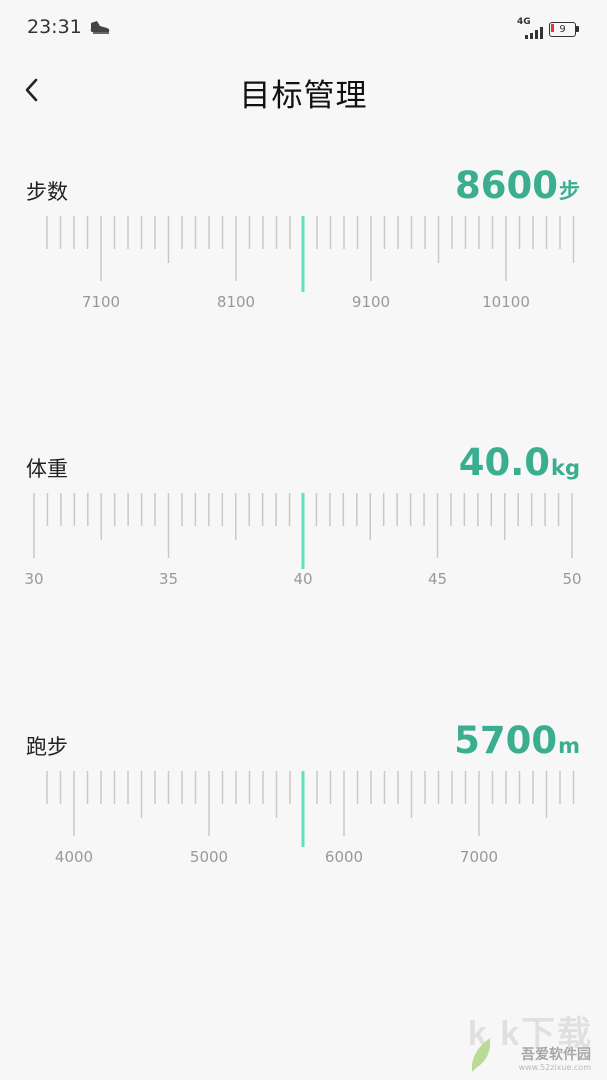  What do you see at coordinates (479, 857) in the screenshot?
I see `ruler-tick-label: 7000` at bounding box center [479, 857].